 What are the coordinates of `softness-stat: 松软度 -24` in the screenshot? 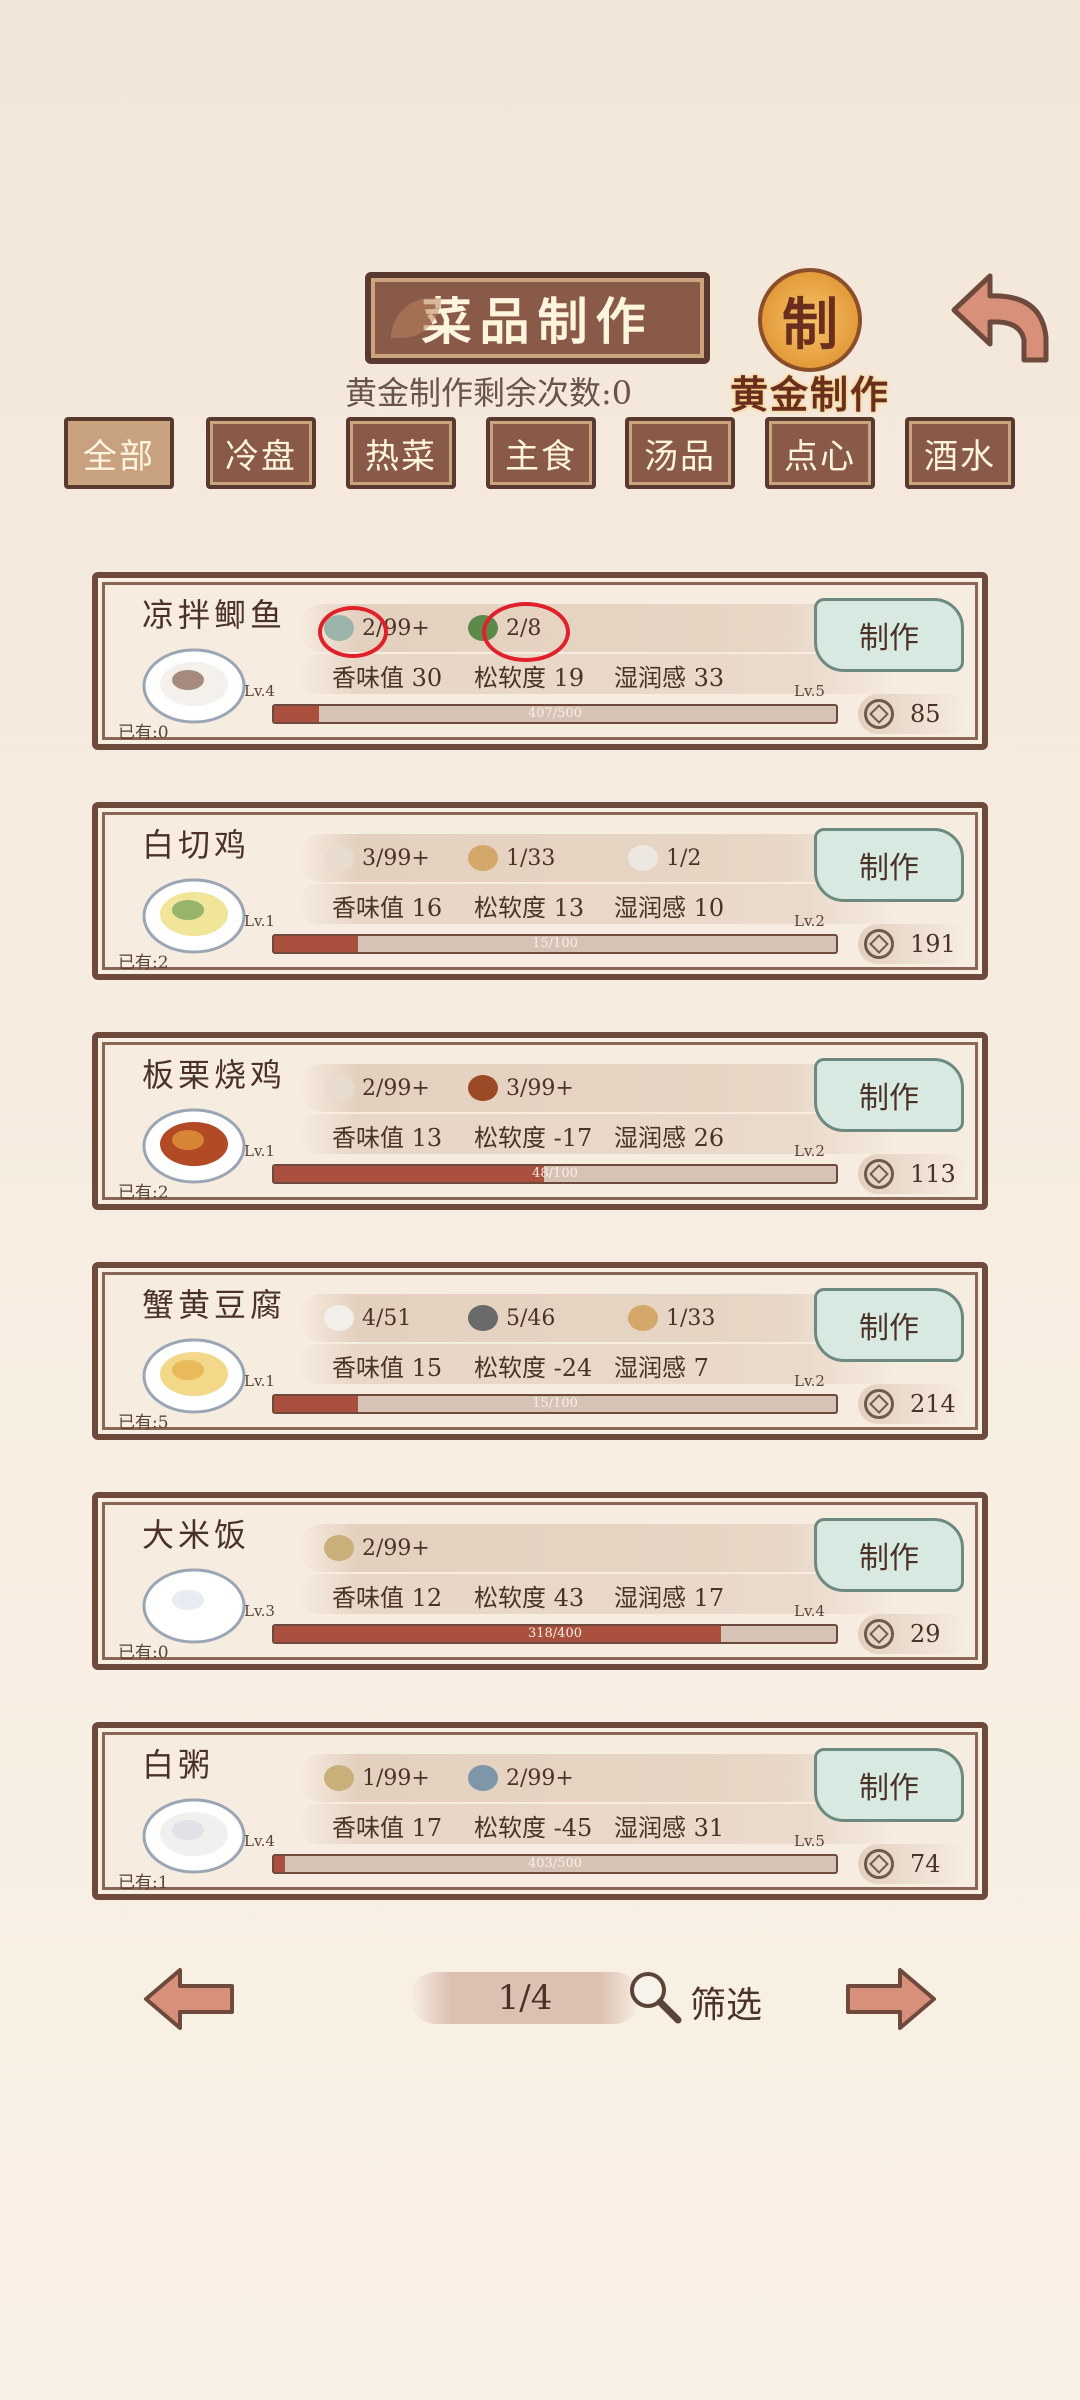 It's located at (533, 1368).